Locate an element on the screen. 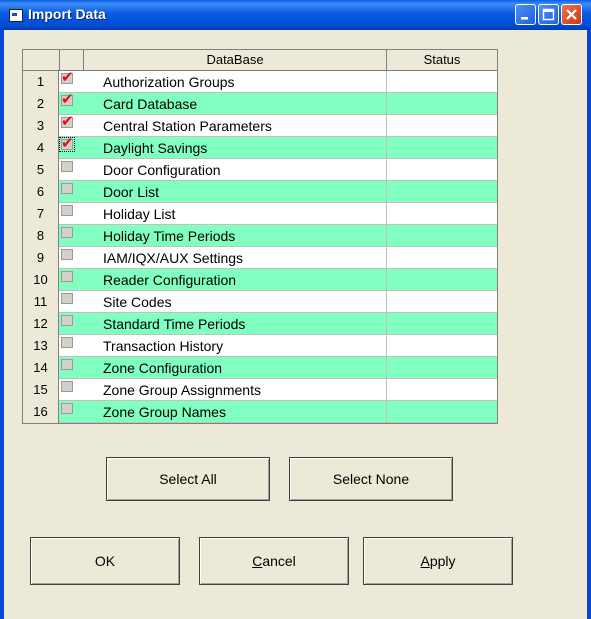 The height and width of the screenshot is (619, 591). minimize-button is located at coordinates (525, 14).